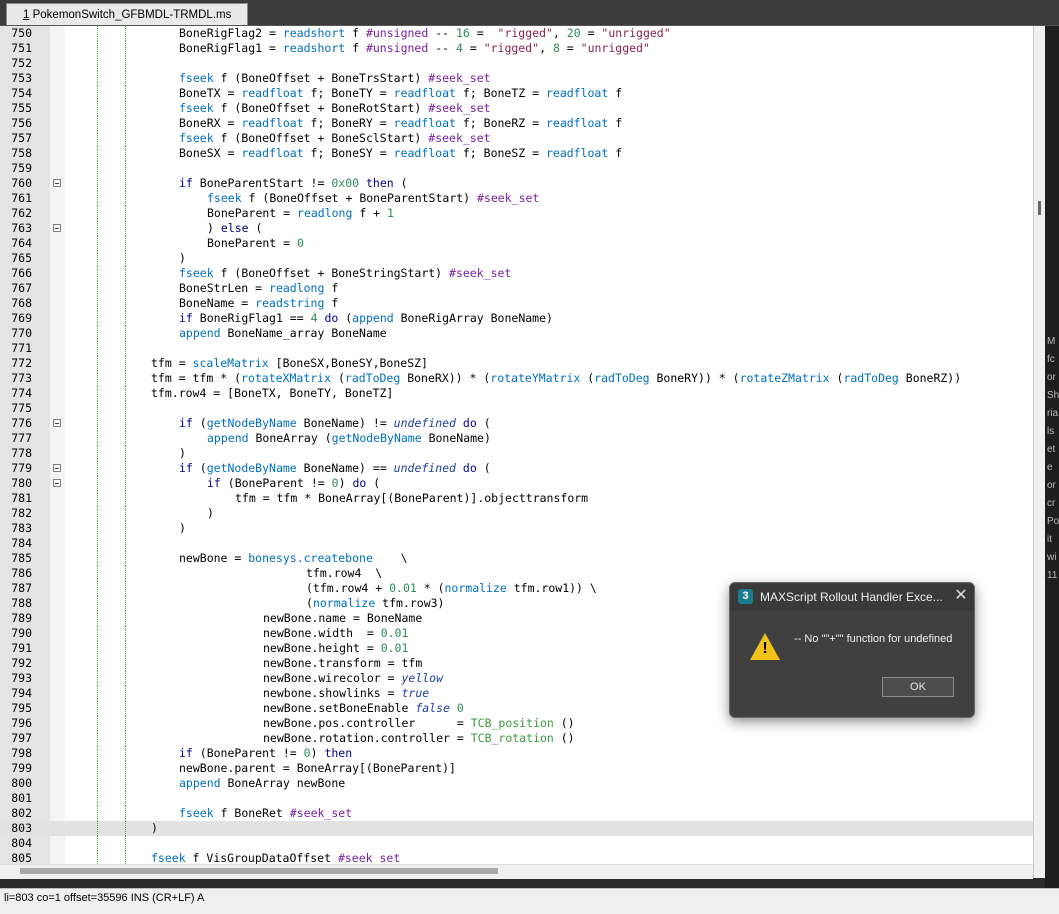 This screenshot has width=1059, height=914. Describe the element at coordinates (343, 663) in the screenshot. I see `code-text: newBone.transform = tfm` at that location.